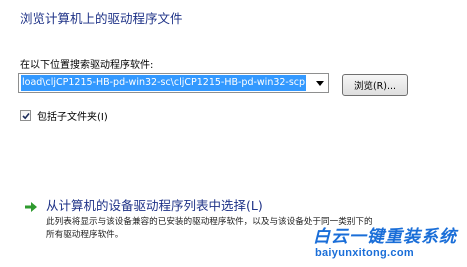 The width and height of the screenshot is (467, 267). What do you see at coordinates (385, 237) in the screenshot?
I see `watermark-name: 白云一键重装系统` at bounding box center [385, 237].